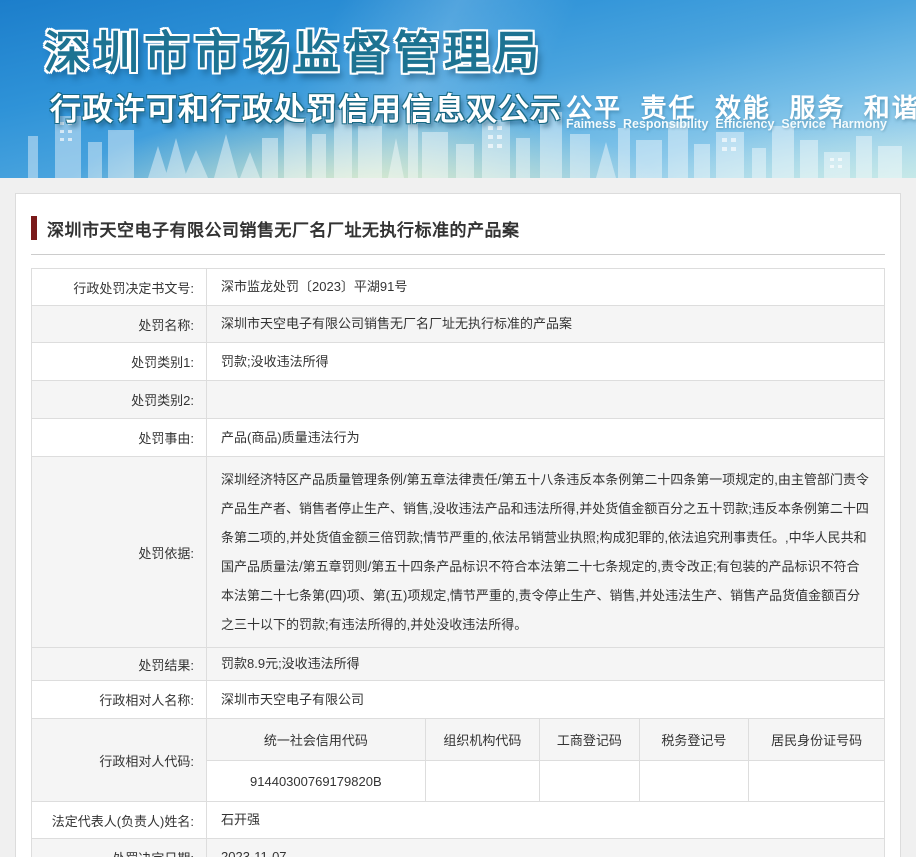 This screenshot has width=916, height=857. I want to click on code-header-business-reg: 工商登记码, so click(590, 739).